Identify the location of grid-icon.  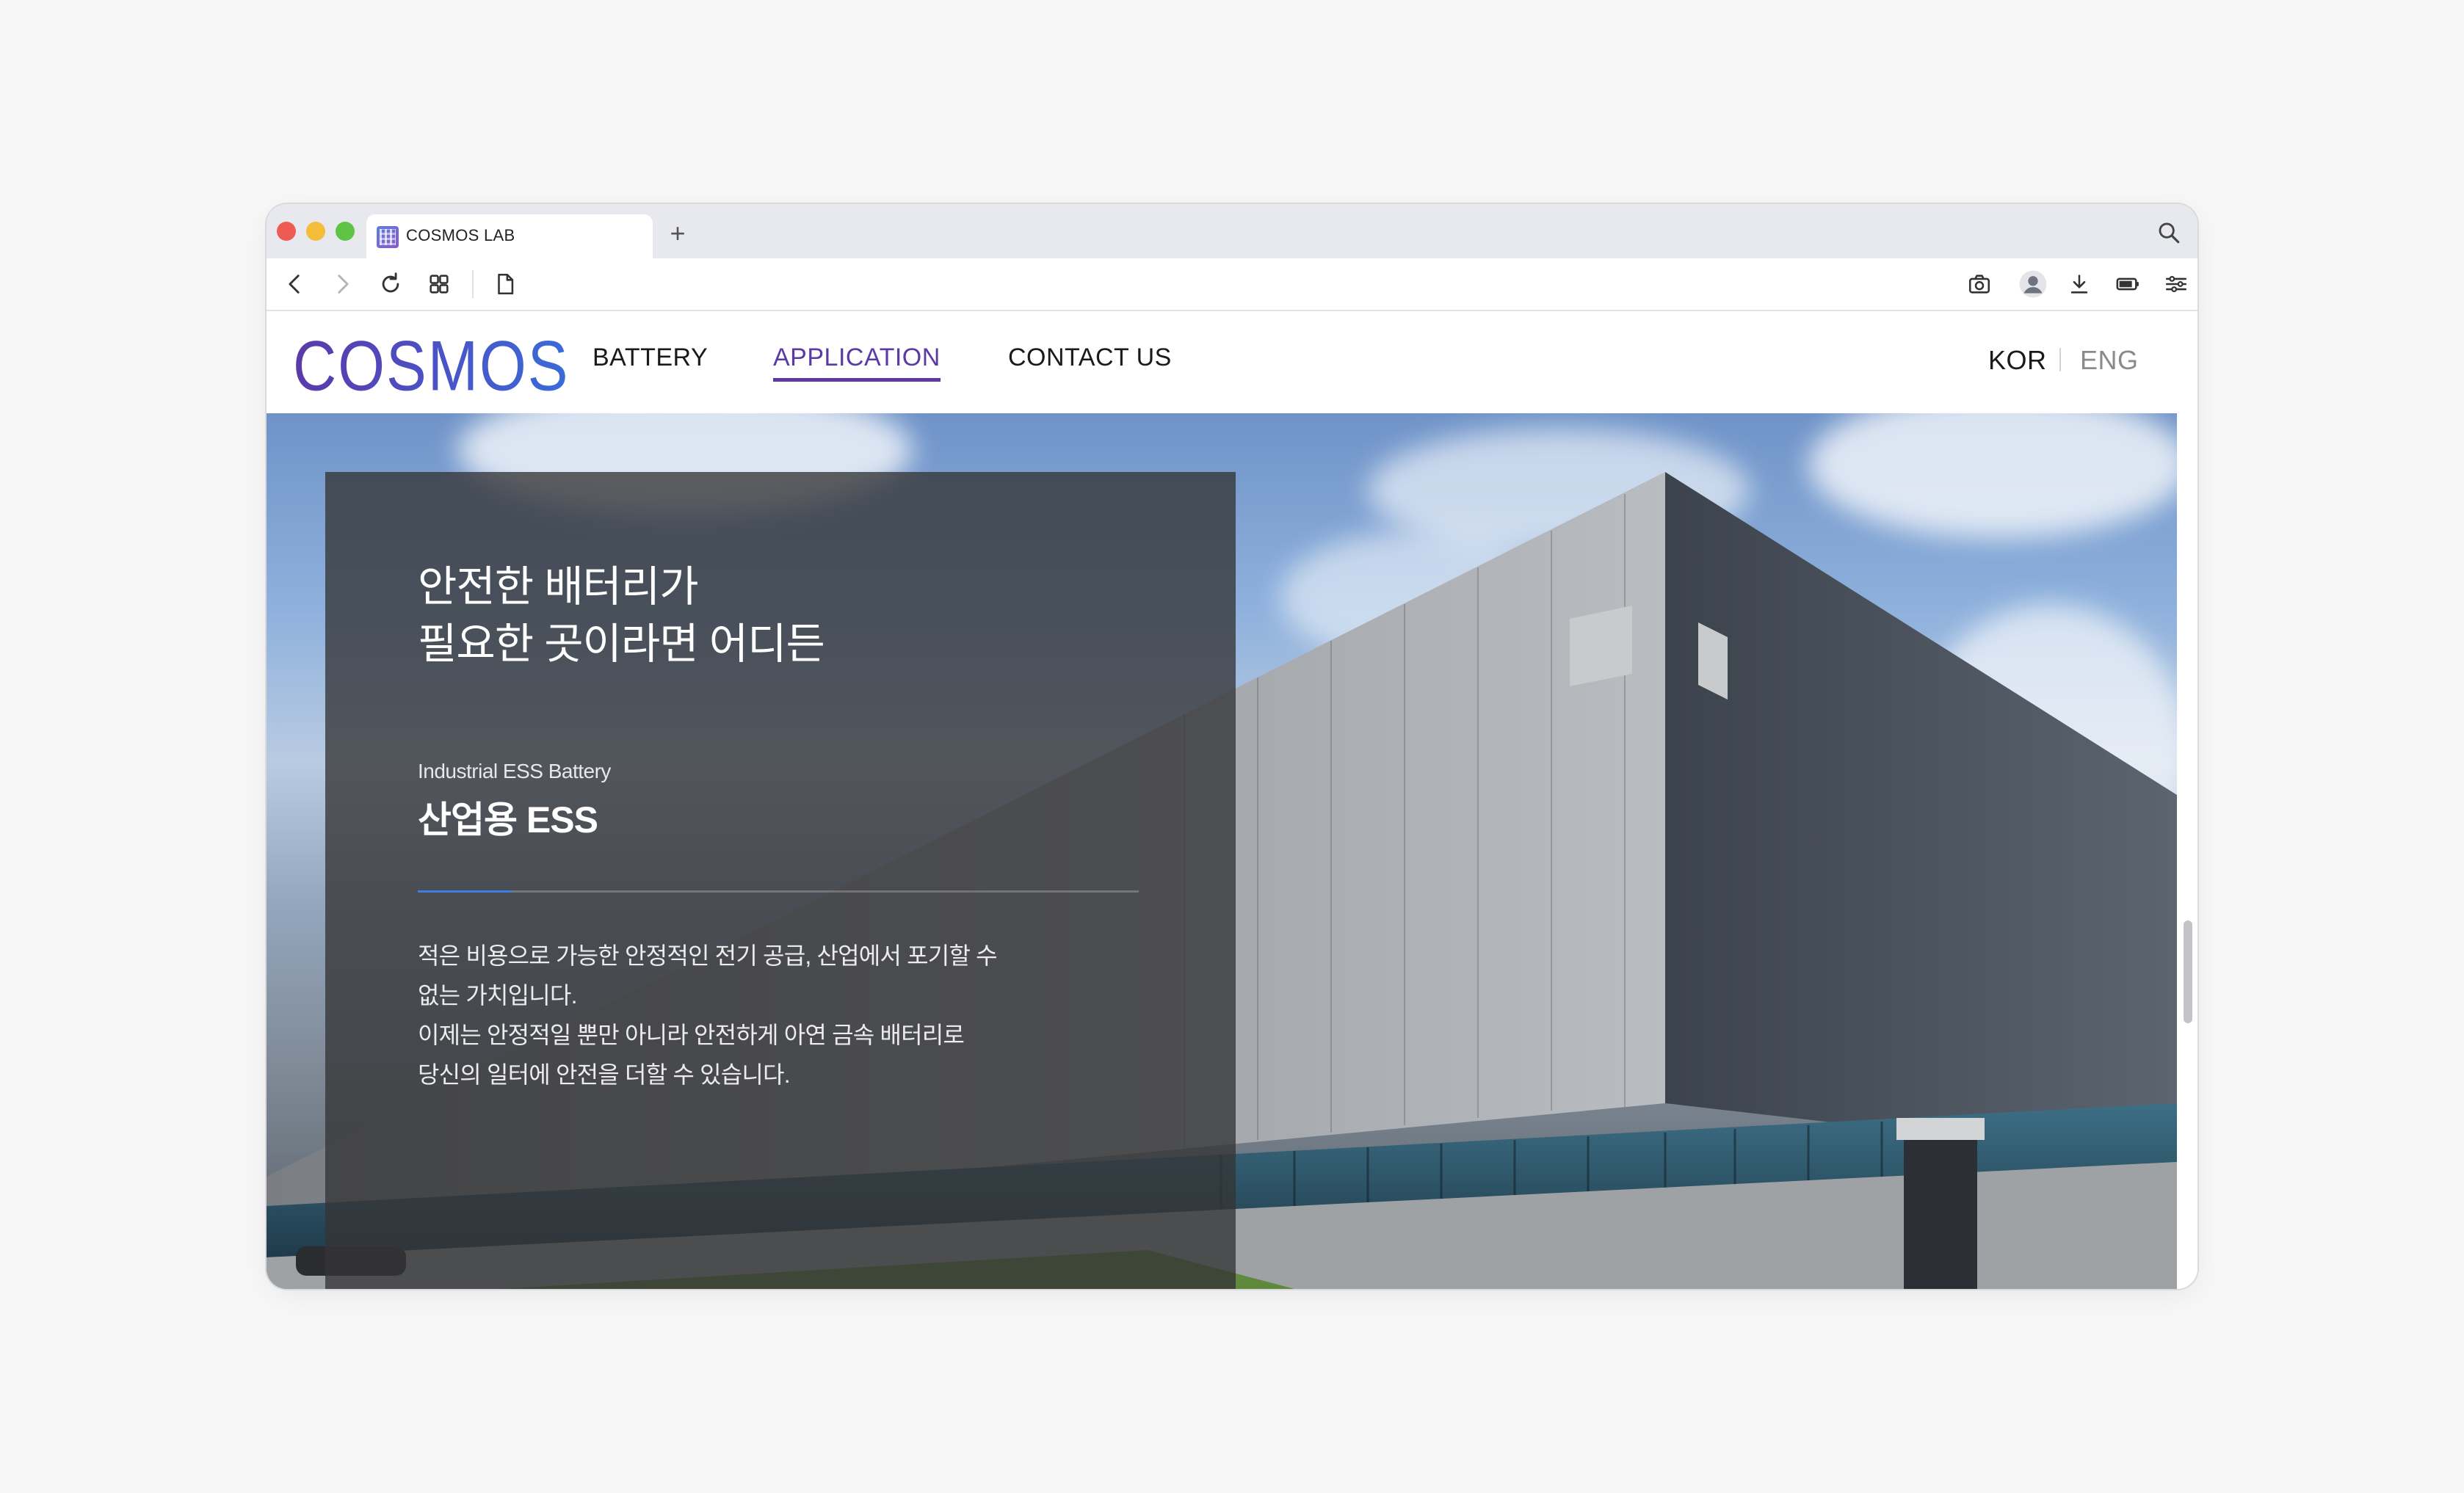
(439, 285).